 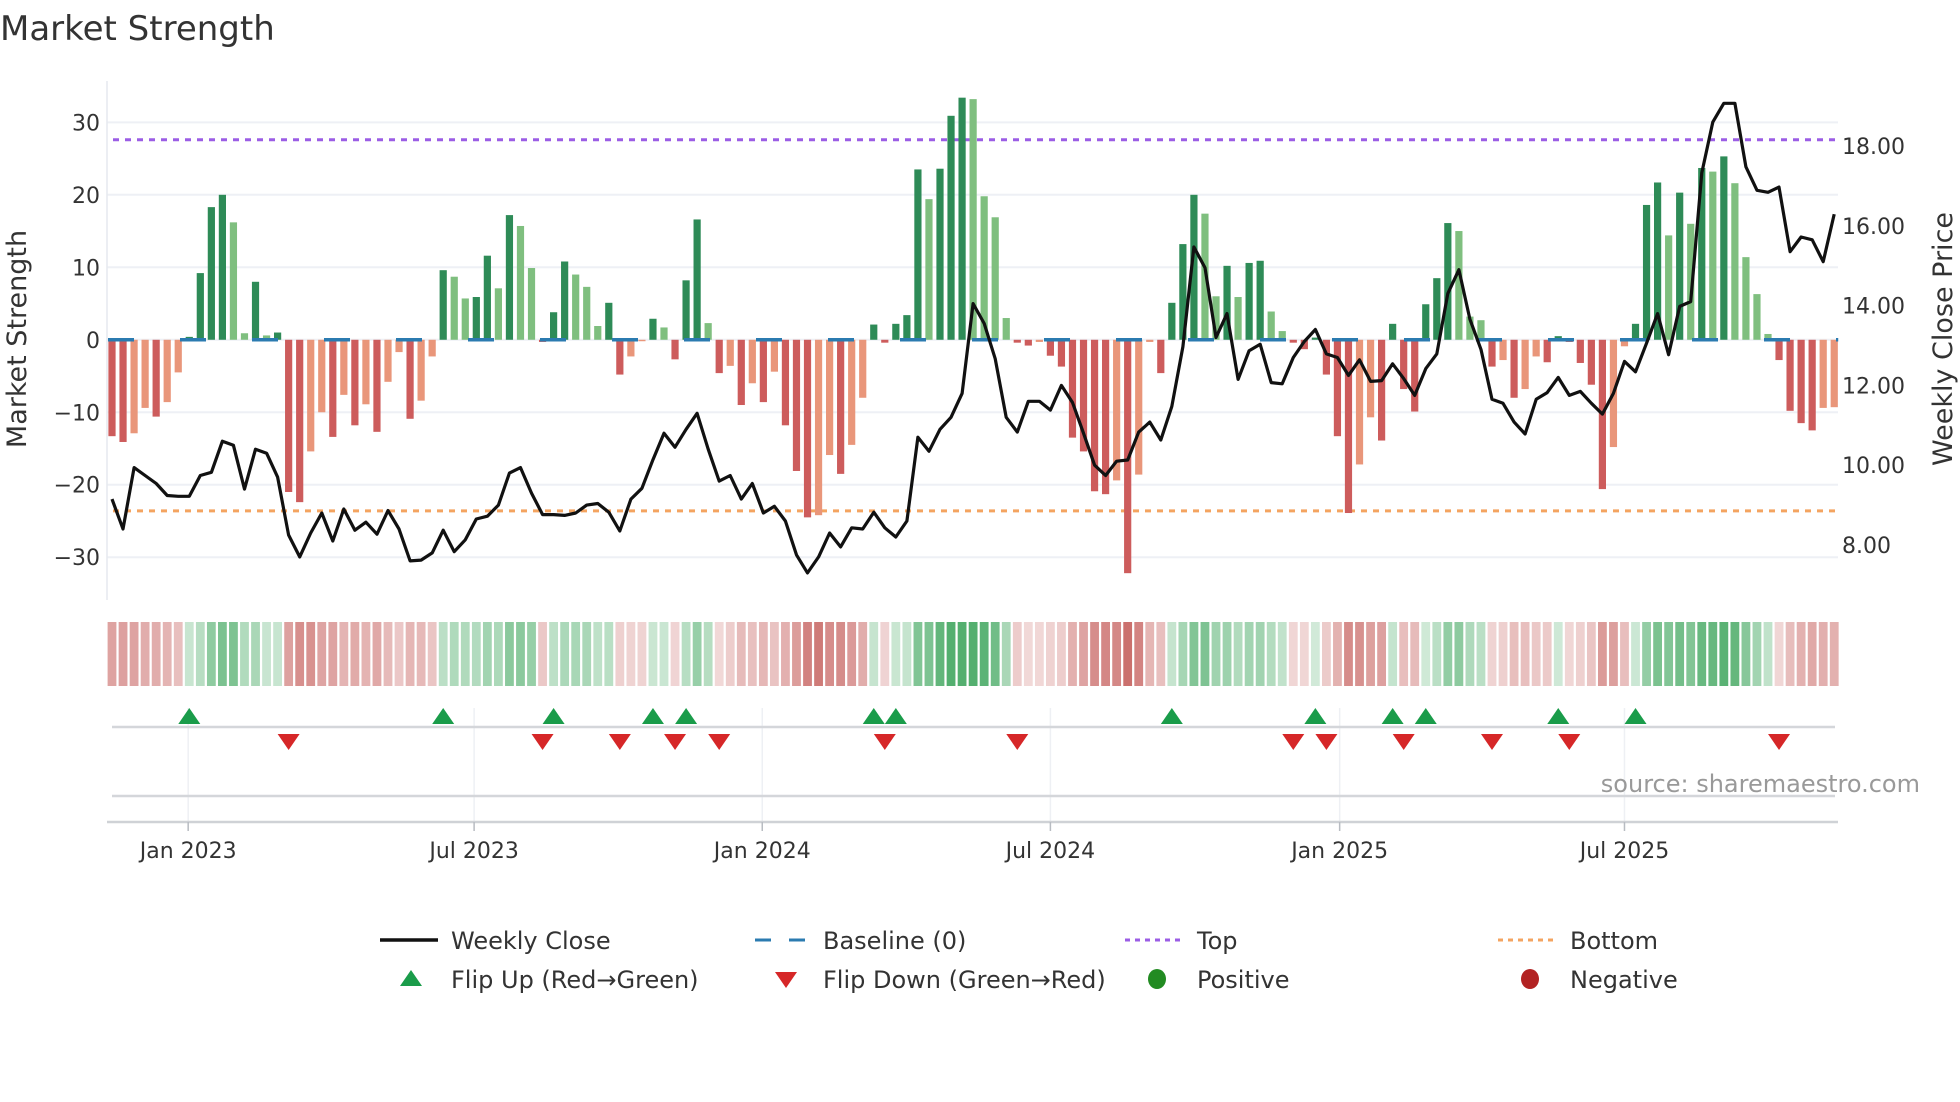 I want to click on y-tick-label: 10, so click(x=86, y=268).